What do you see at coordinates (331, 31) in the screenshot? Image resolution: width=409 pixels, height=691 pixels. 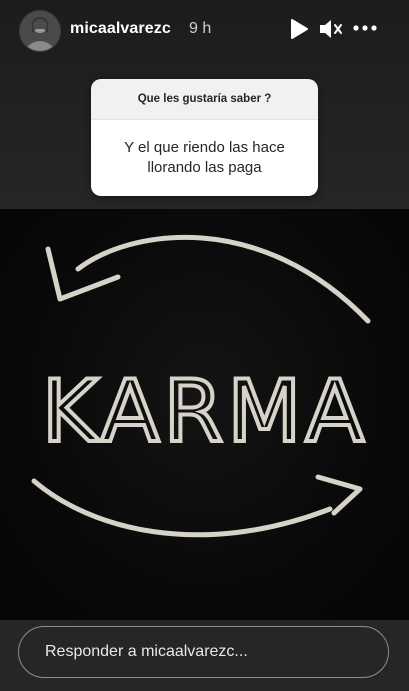 I see `mute-icon` at bounding box center [331, 31].